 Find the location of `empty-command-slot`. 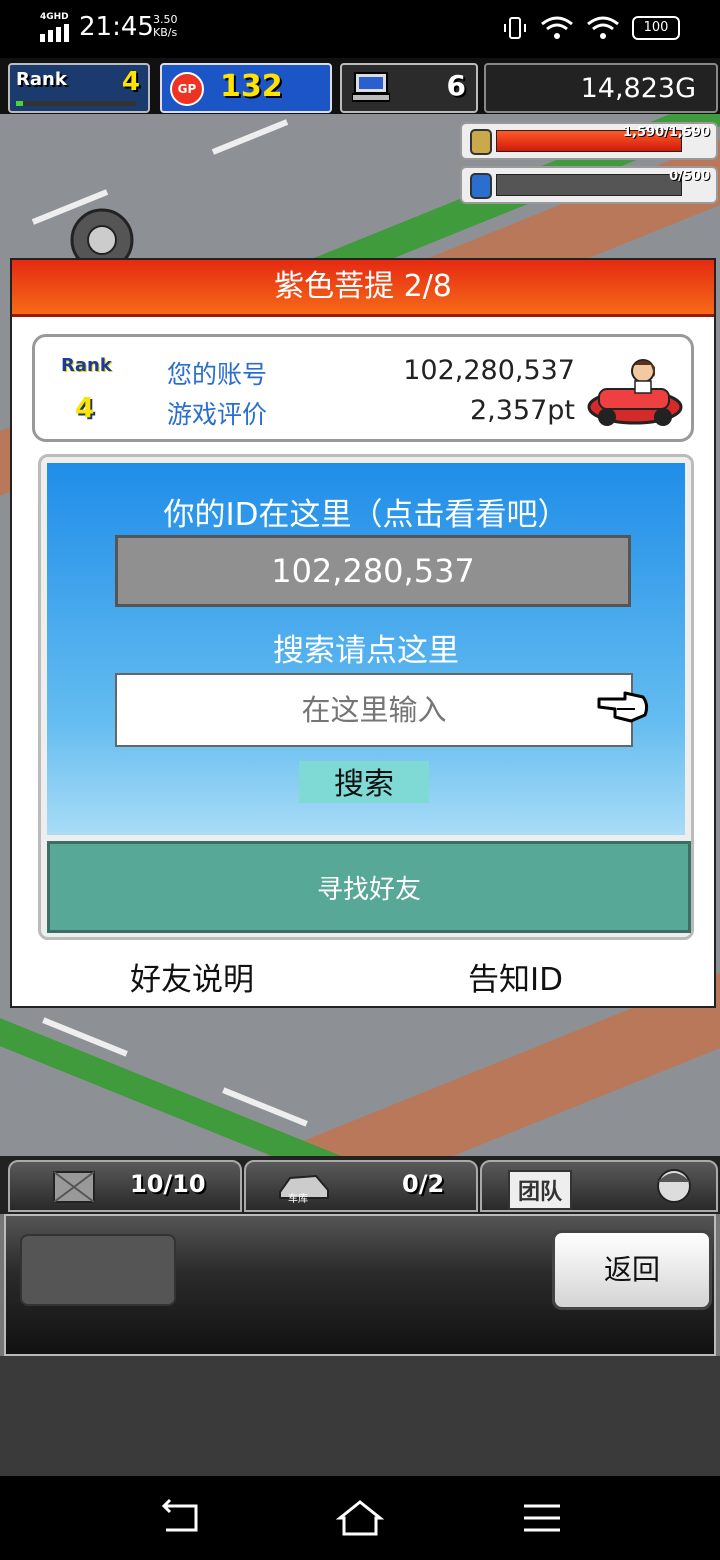

empty-command-slot is located at coordinates (98, 1270).